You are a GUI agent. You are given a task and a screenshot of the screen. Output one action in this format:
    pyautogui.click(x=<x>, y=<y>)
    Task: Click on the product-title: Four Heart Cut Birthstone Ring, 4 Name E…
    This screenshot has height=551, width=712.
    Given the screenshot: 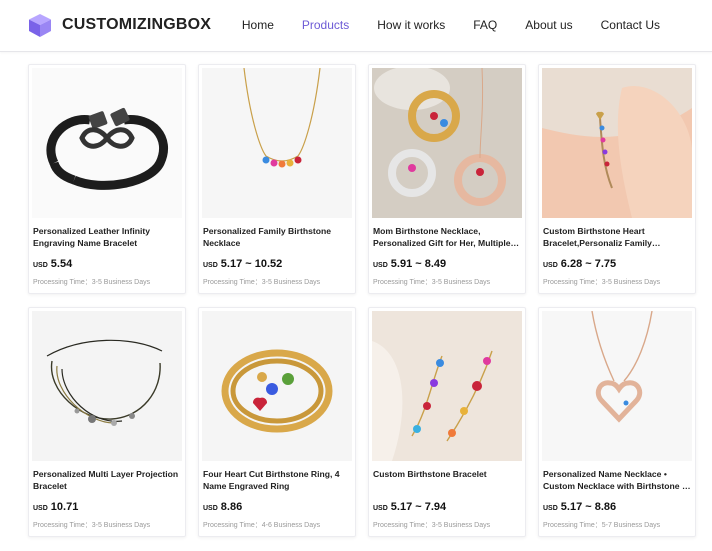 What is the action you would take?
    pyautogui.click(x=278, y=480)
    